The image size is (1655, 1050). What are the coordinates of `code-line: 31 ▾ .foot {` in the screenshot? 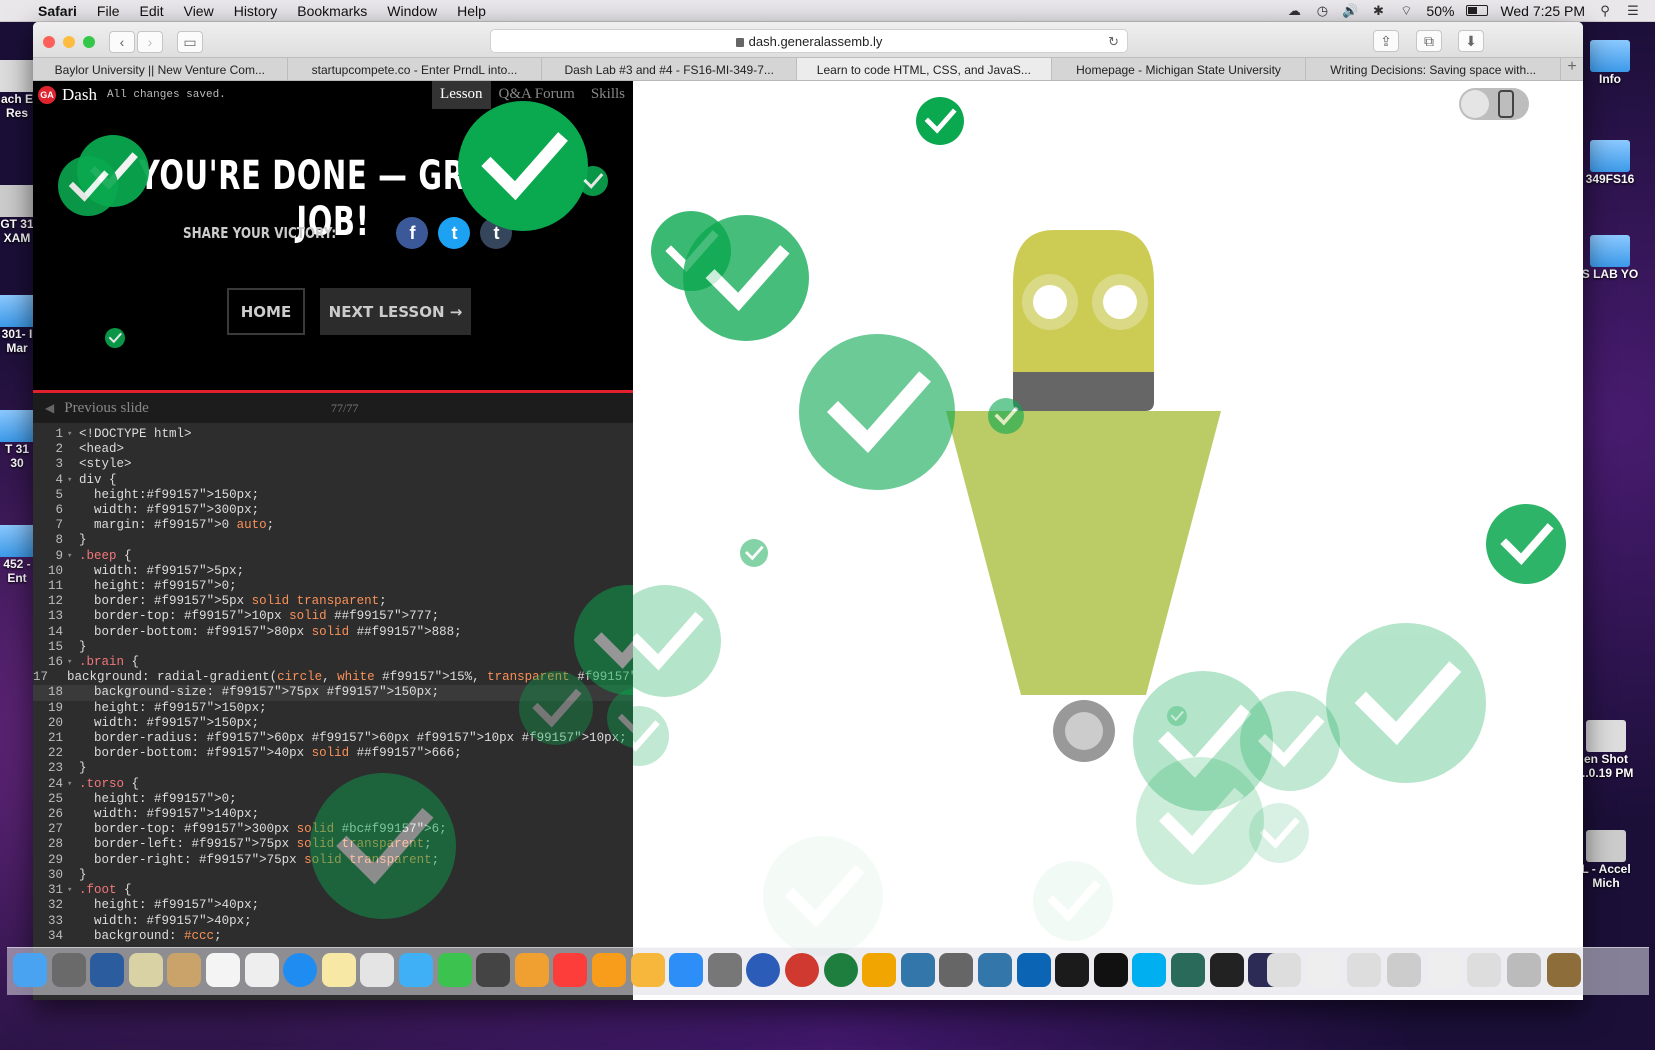 It's located at (333, 890).